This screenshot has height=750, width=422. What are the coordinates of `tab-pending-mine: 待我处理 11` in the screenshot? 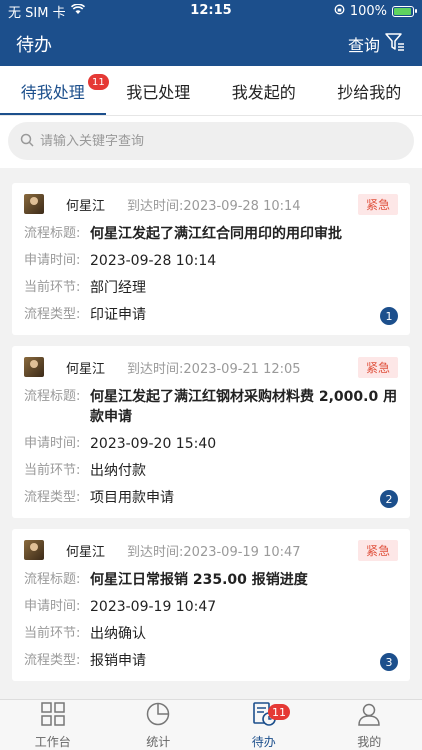 It's located at (54, 90).